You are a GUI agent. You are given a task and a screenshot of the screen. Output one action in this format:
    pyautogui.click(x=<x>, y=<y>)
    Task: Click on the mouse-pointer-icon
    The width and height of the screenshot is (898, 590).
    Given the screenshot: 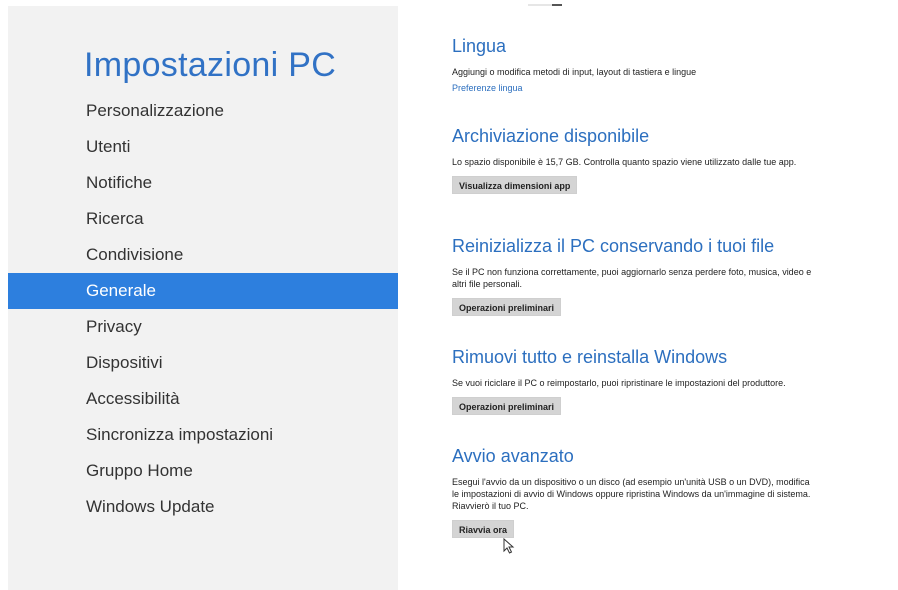 What is the action you would take?
    pyautogui.click(x=509, y=546)
    